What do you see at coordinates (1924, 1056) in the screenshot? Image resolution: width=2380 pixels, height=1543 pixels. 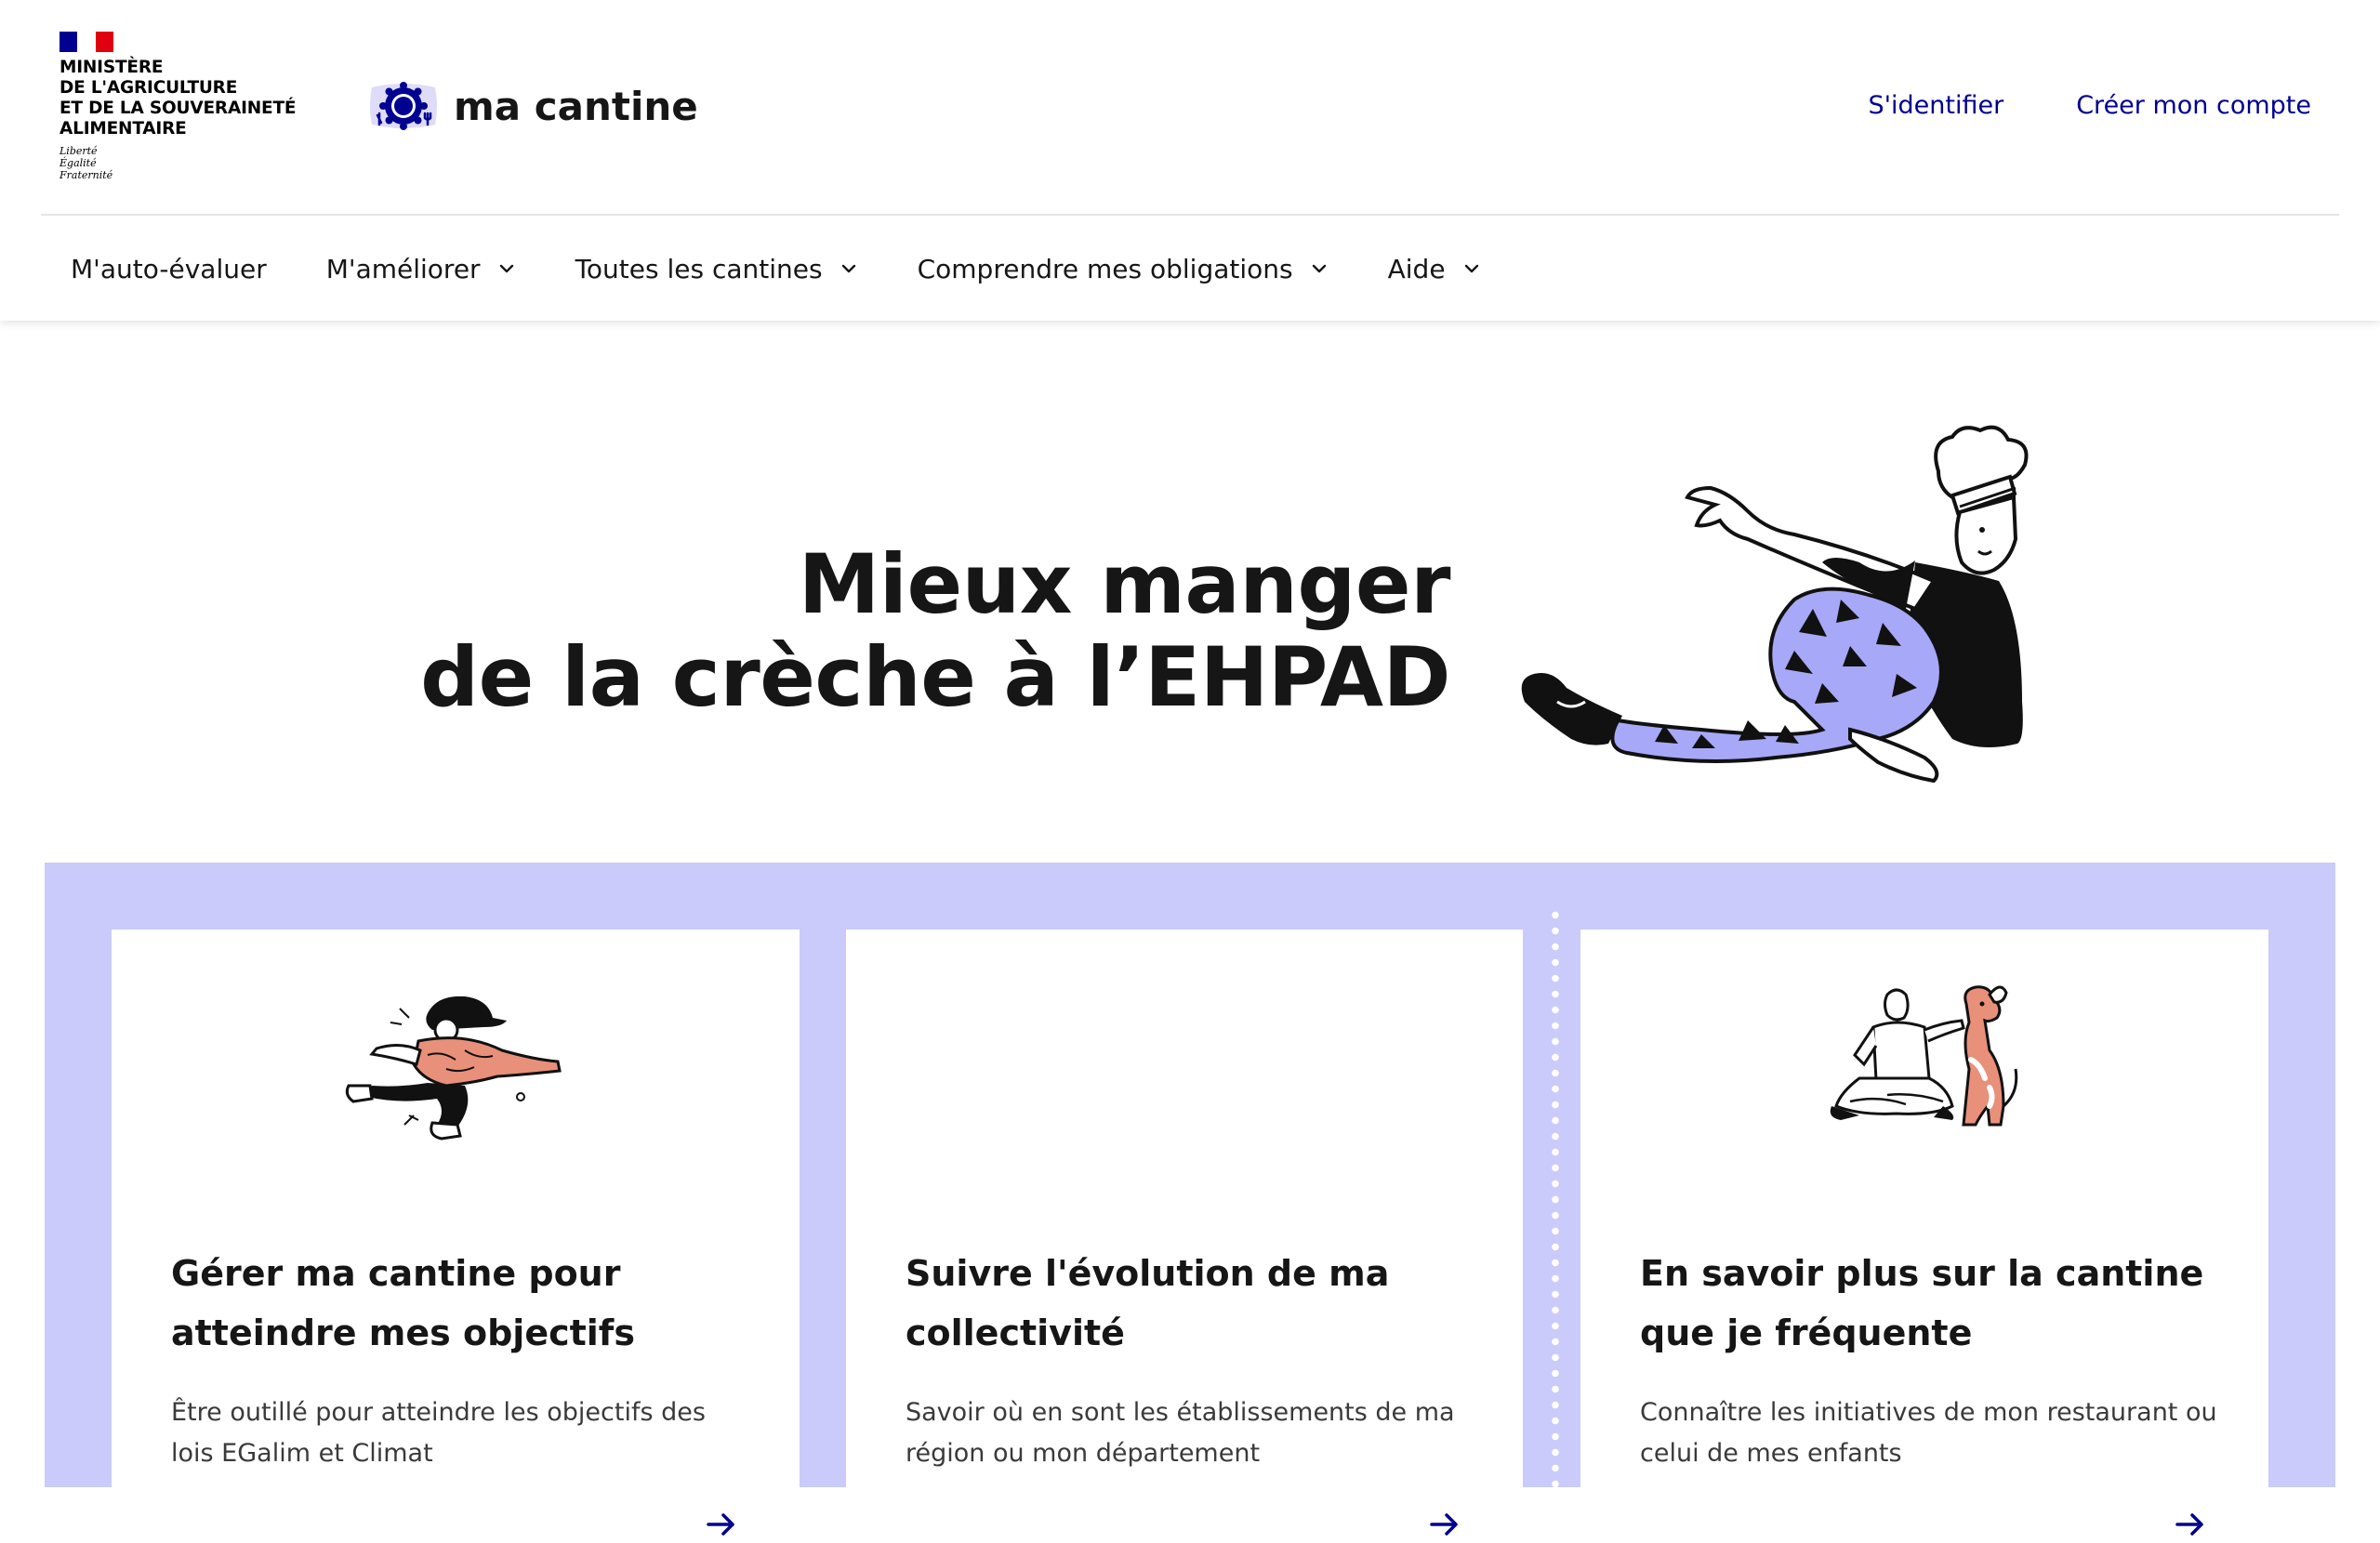 I see `person-with-dog-illustration` at bounding box center [1924, 1056].